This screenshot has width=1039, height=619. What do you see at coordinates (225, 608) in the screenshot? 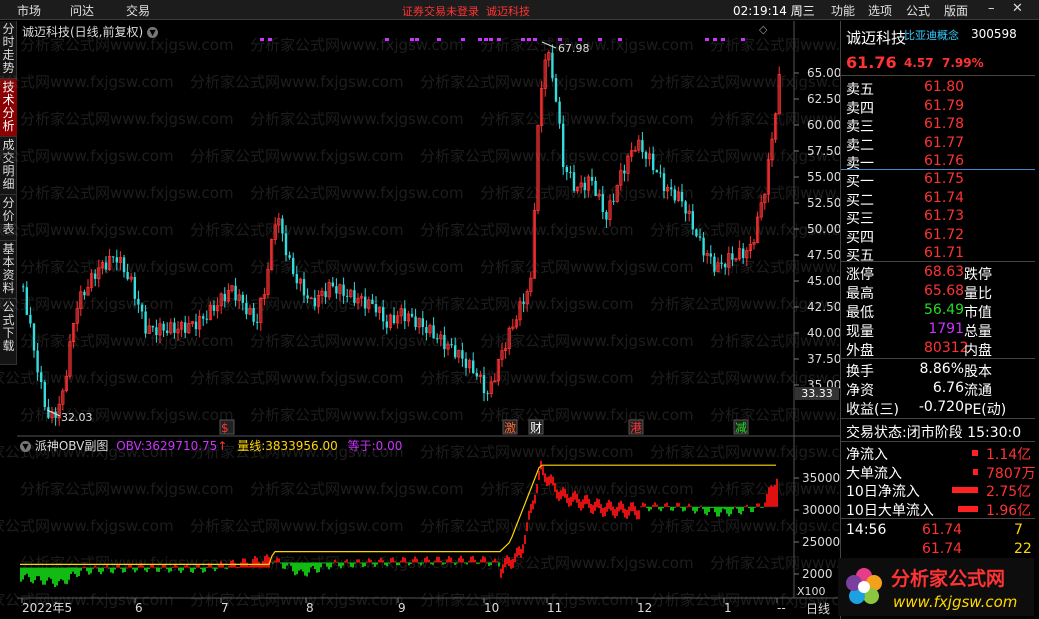
I see `date-label: 7` at bounding box center [225, 608].